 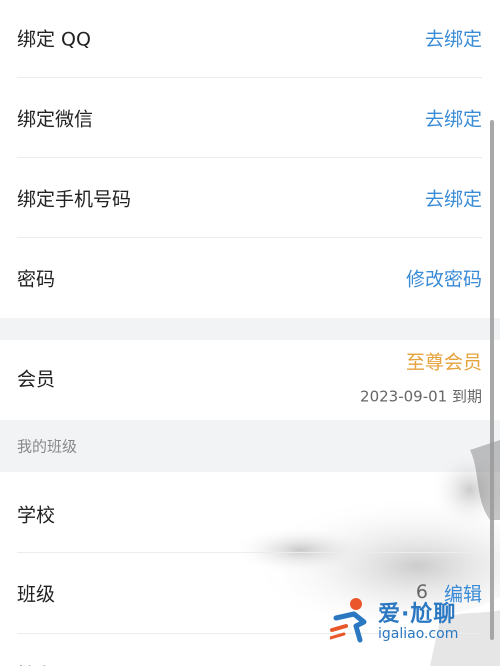 I want to click on name-label: 性名, so click(x=36, y=663).